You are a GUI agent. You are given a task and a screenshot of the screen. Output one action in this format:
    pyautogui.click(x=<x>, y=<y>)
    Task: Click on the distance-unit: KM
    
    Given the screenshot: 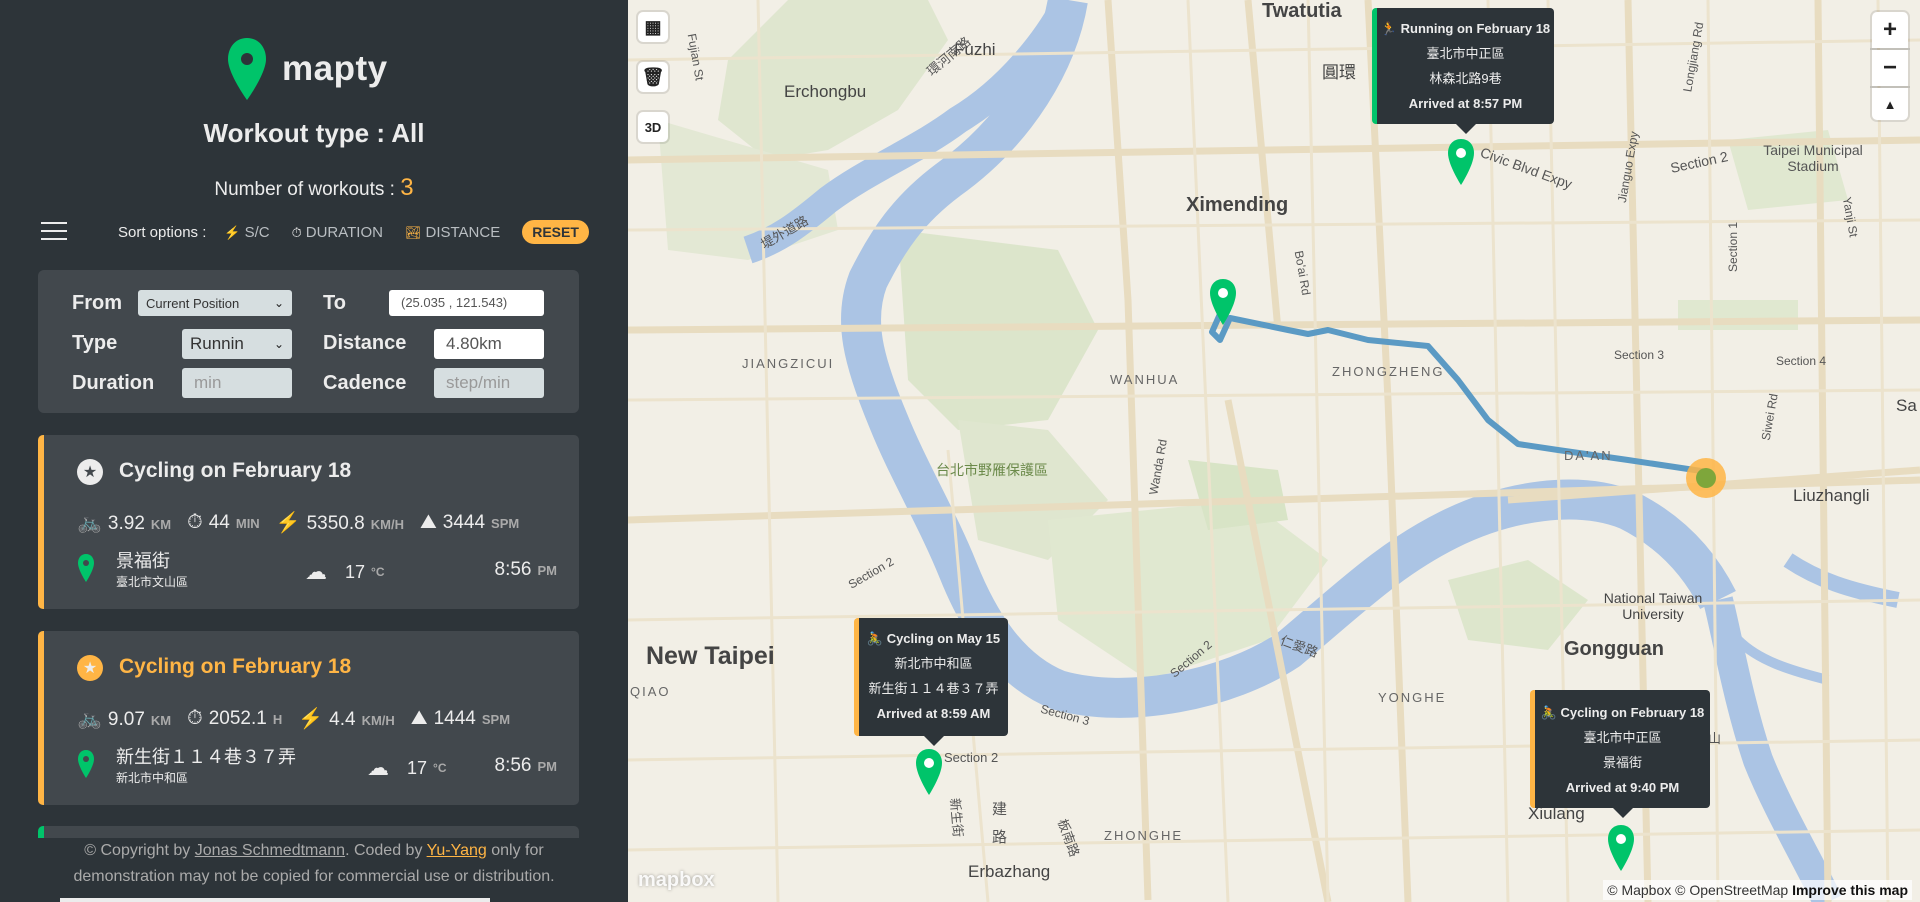 What is the action you would take?
    pyautogui.click(x=161, y=524)
    